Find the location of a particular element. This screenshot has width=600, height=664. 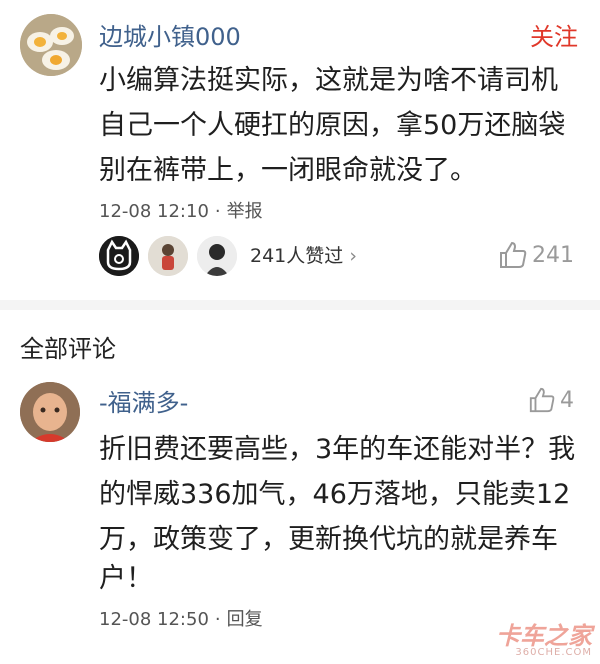

watermark-main-text: 卡车之家 is located at coordinates (544, 636).